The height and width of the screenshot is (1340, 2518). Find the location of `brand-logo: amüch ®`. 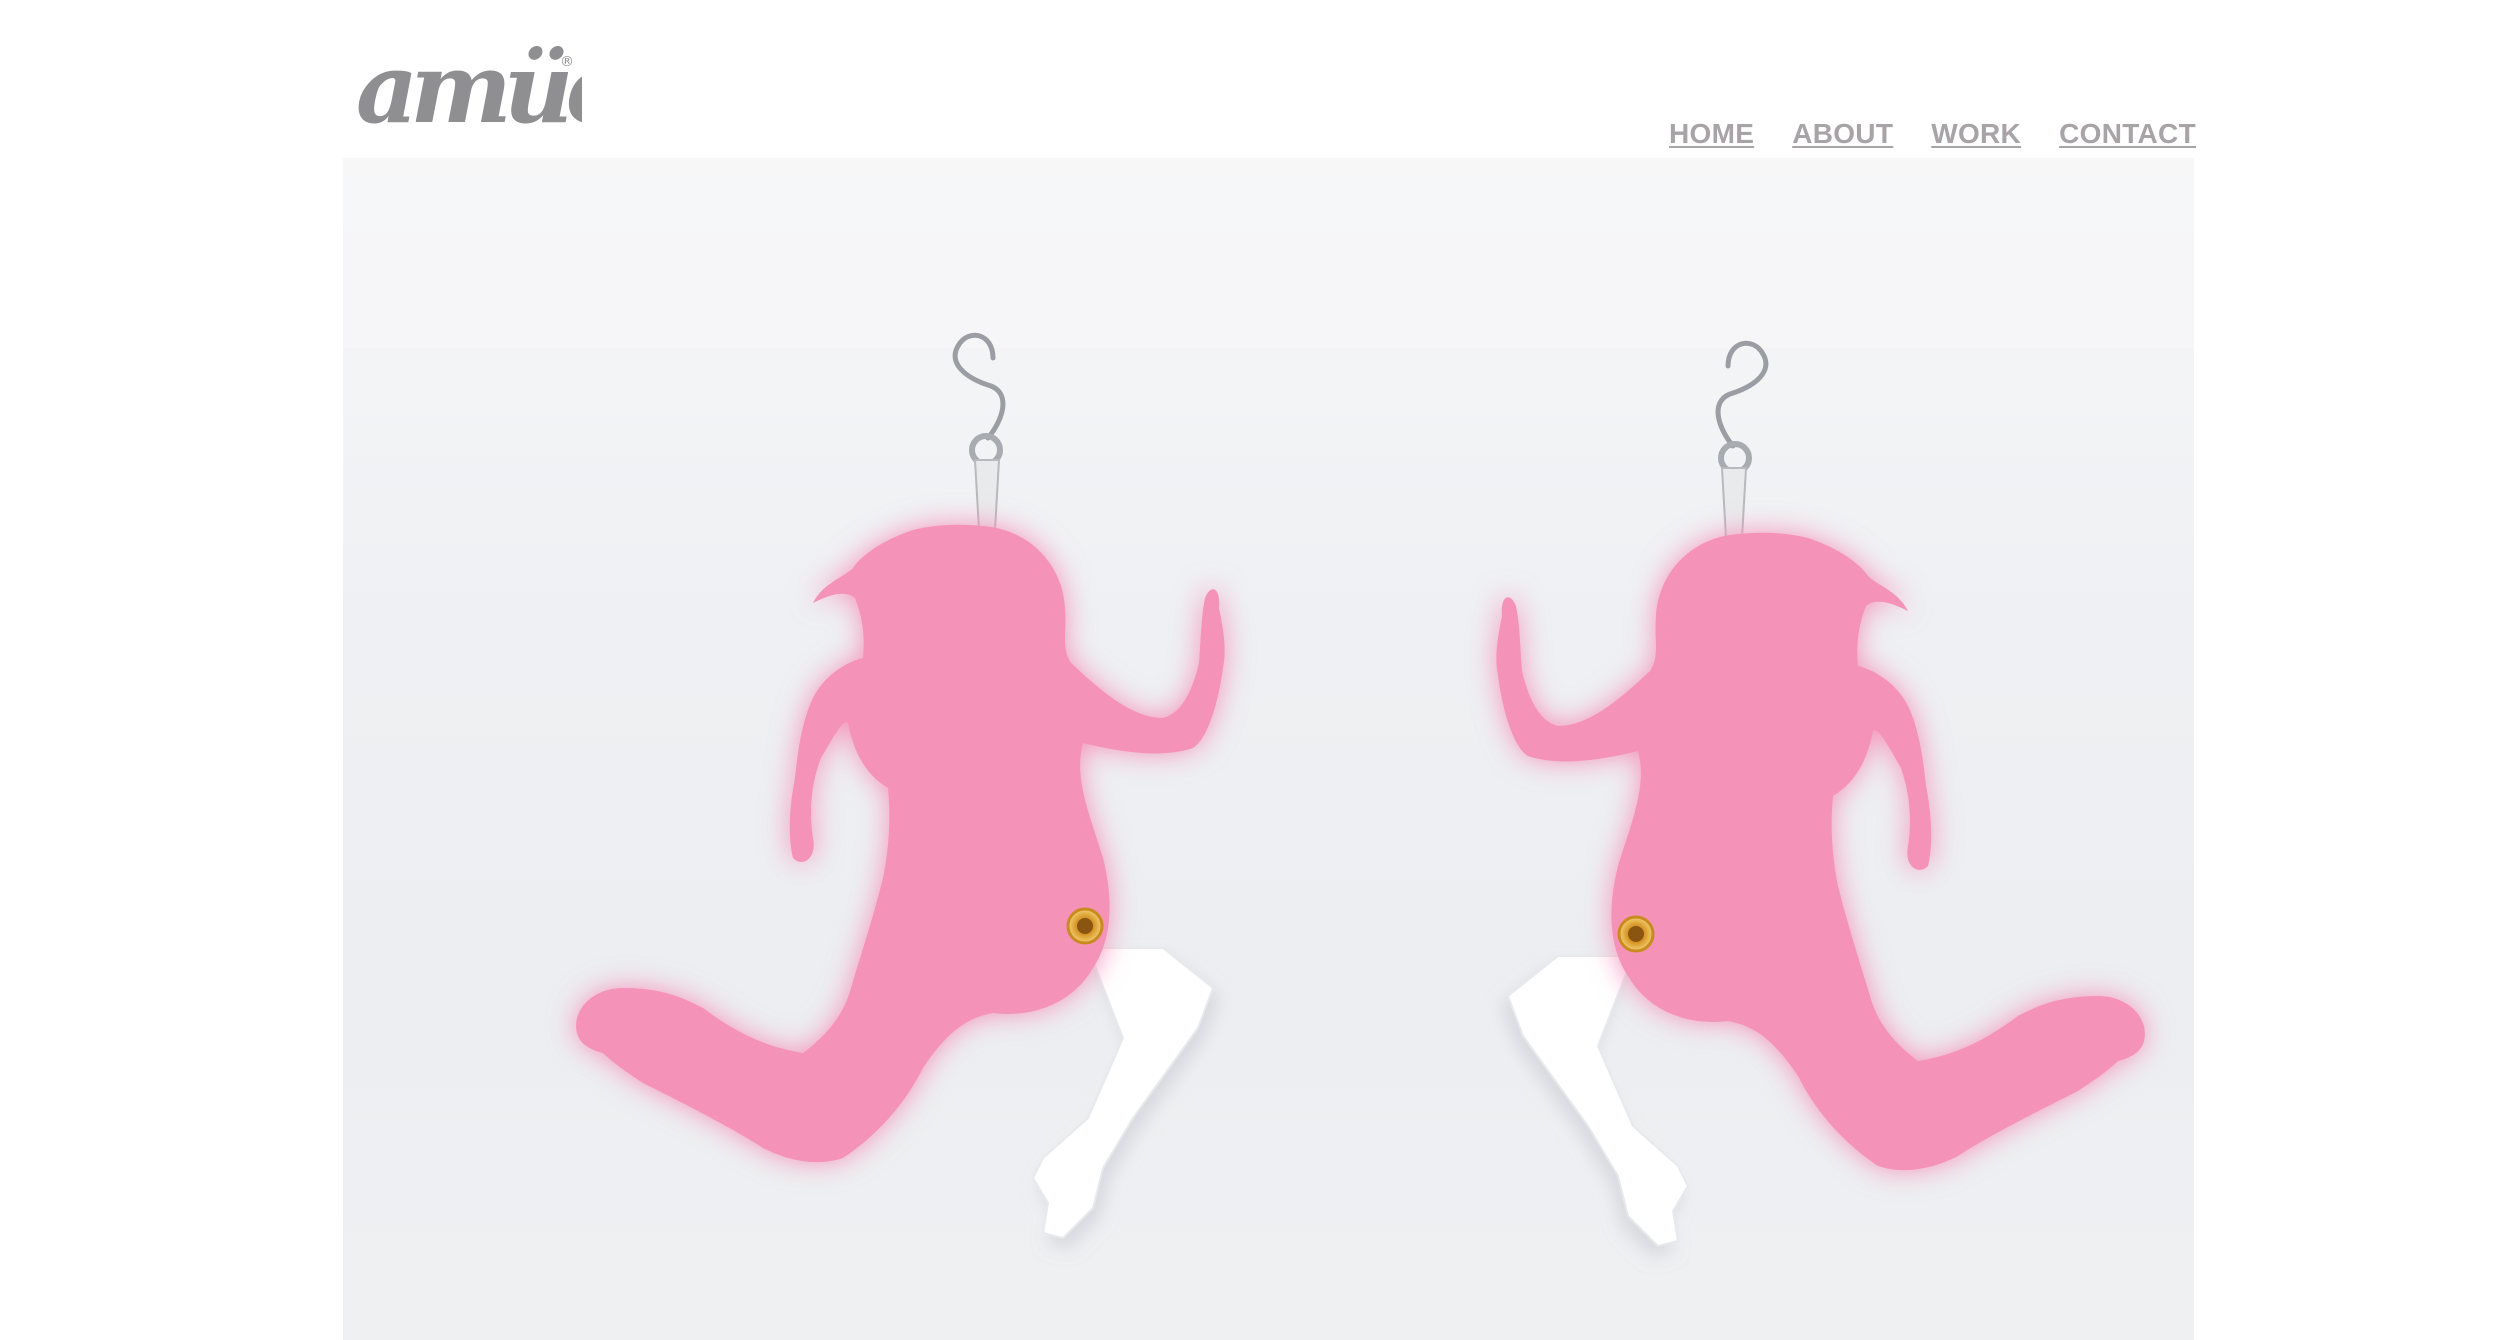

brand-logo: amüch ® is located at coordinates (467, 89).